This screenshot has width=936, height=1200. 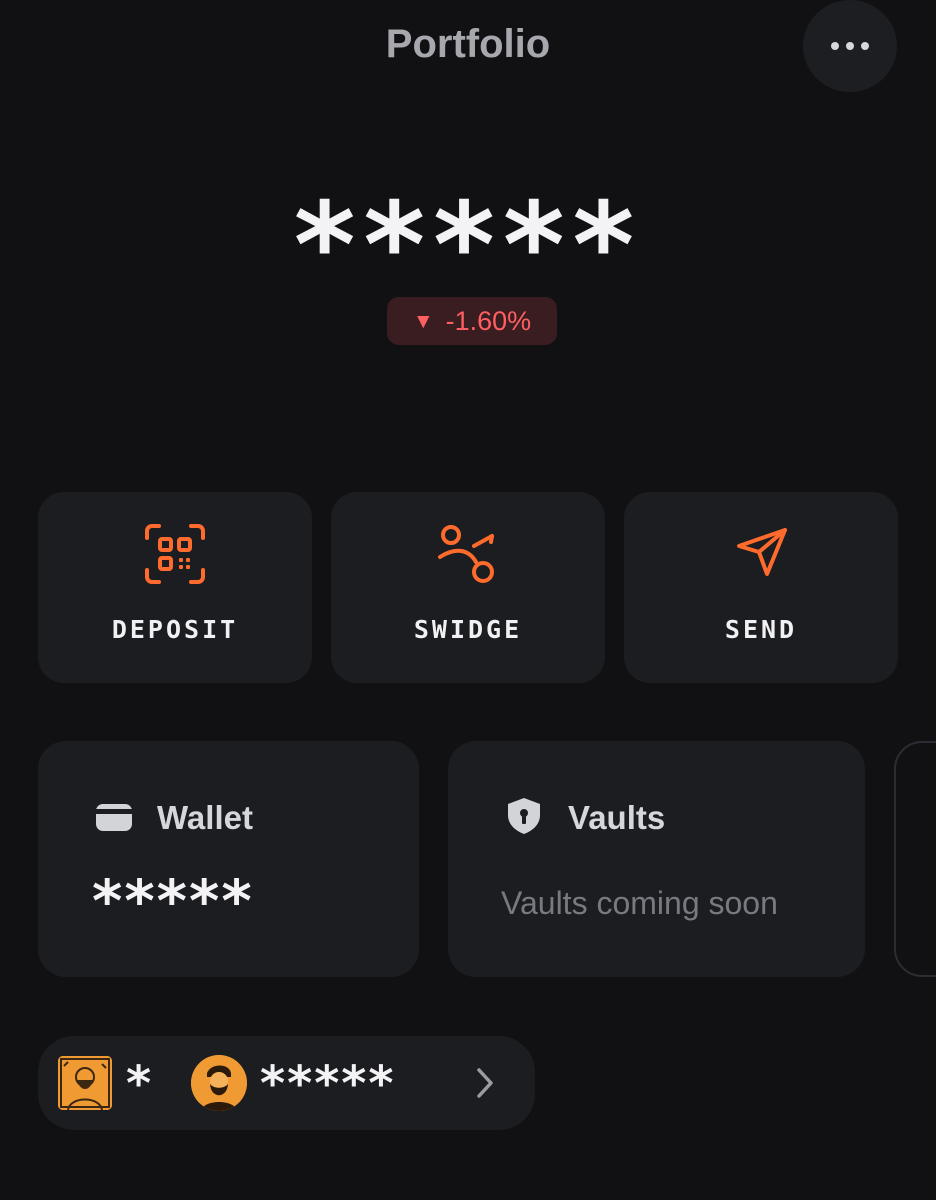 What do you see at coordinates (656, 859) in the screenshot?
I see `vaults-card: Vaults Vaults coming soon` at bounding box center [656, 859].